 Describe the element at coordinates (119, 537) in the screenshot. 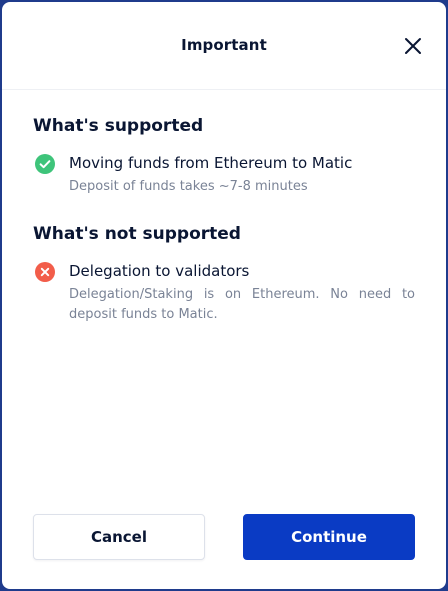

I see `cancel-button: Cancel` at that location.